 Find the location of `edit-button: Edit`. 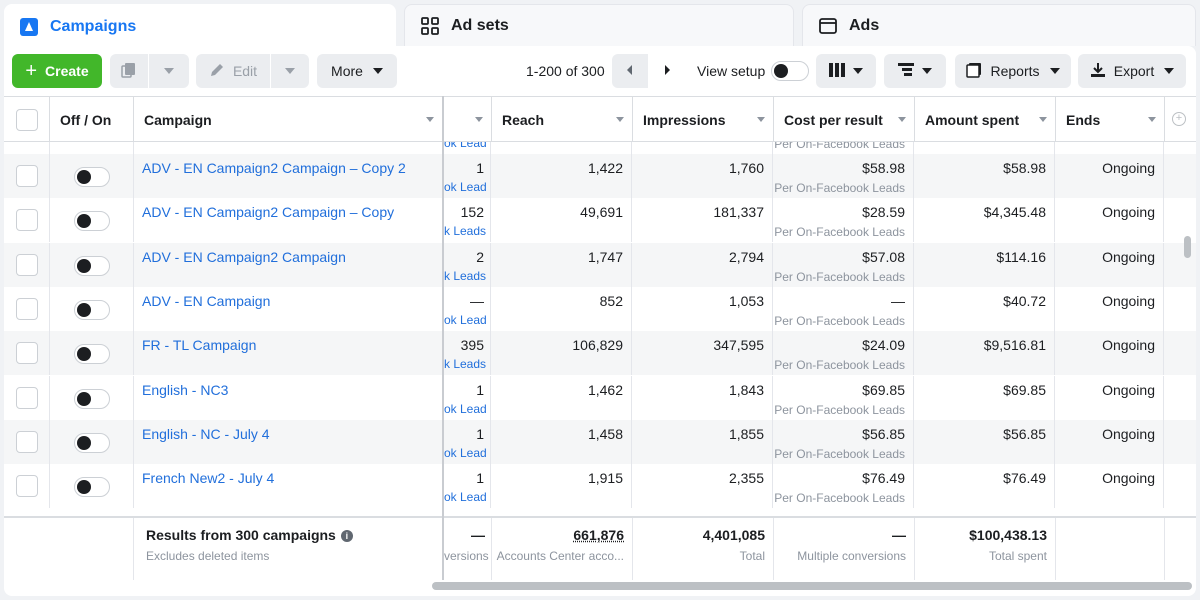

edit-button: Edit is located at coordinates (233, 71).